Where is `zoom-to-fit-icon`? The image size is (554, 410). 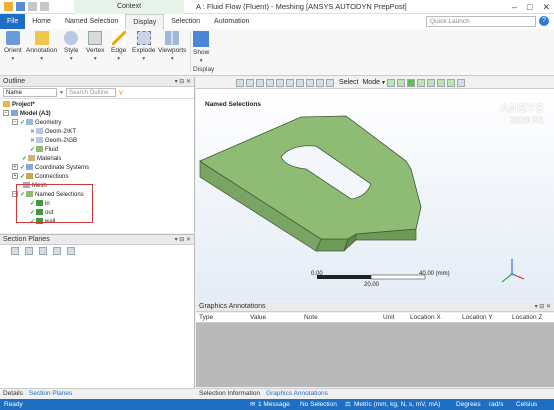 zoom-to-fit-icon is located at coordinates (290, 82).